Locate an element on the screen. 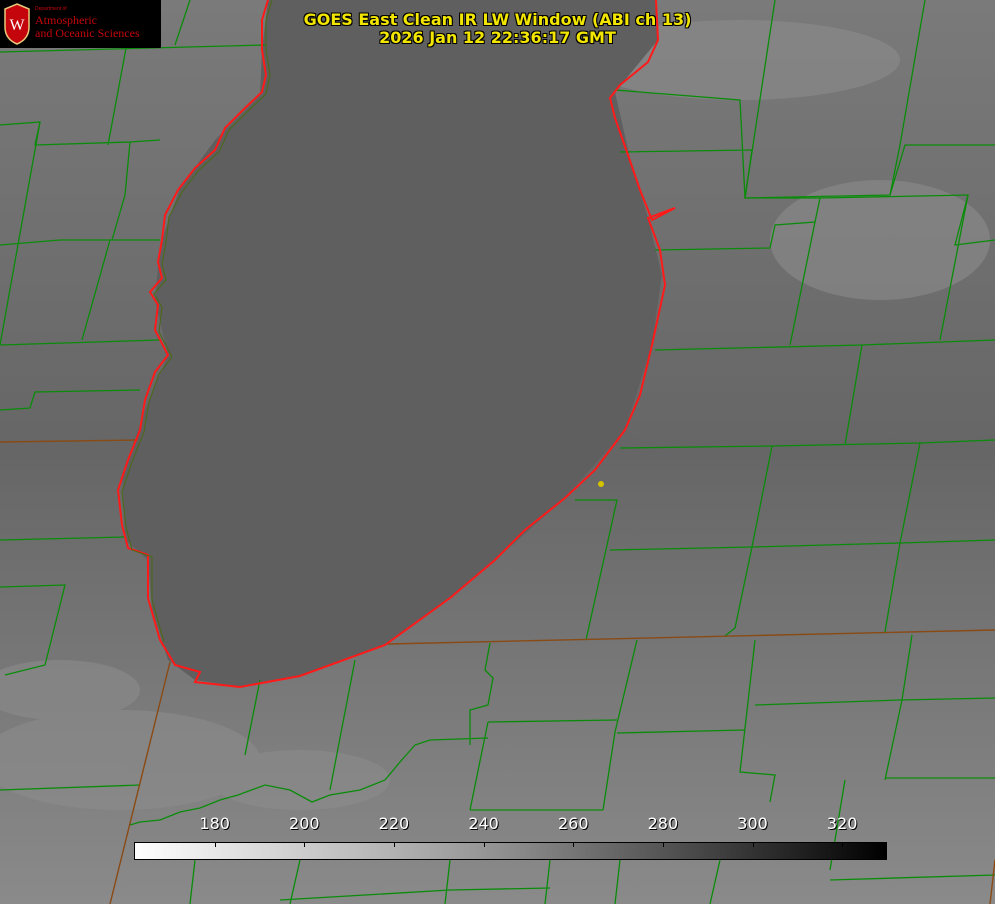 Image resolution: width=995 pixels, height=904 pixels. colorbar-tick-label: 320 is located at coordinates (842, 823).